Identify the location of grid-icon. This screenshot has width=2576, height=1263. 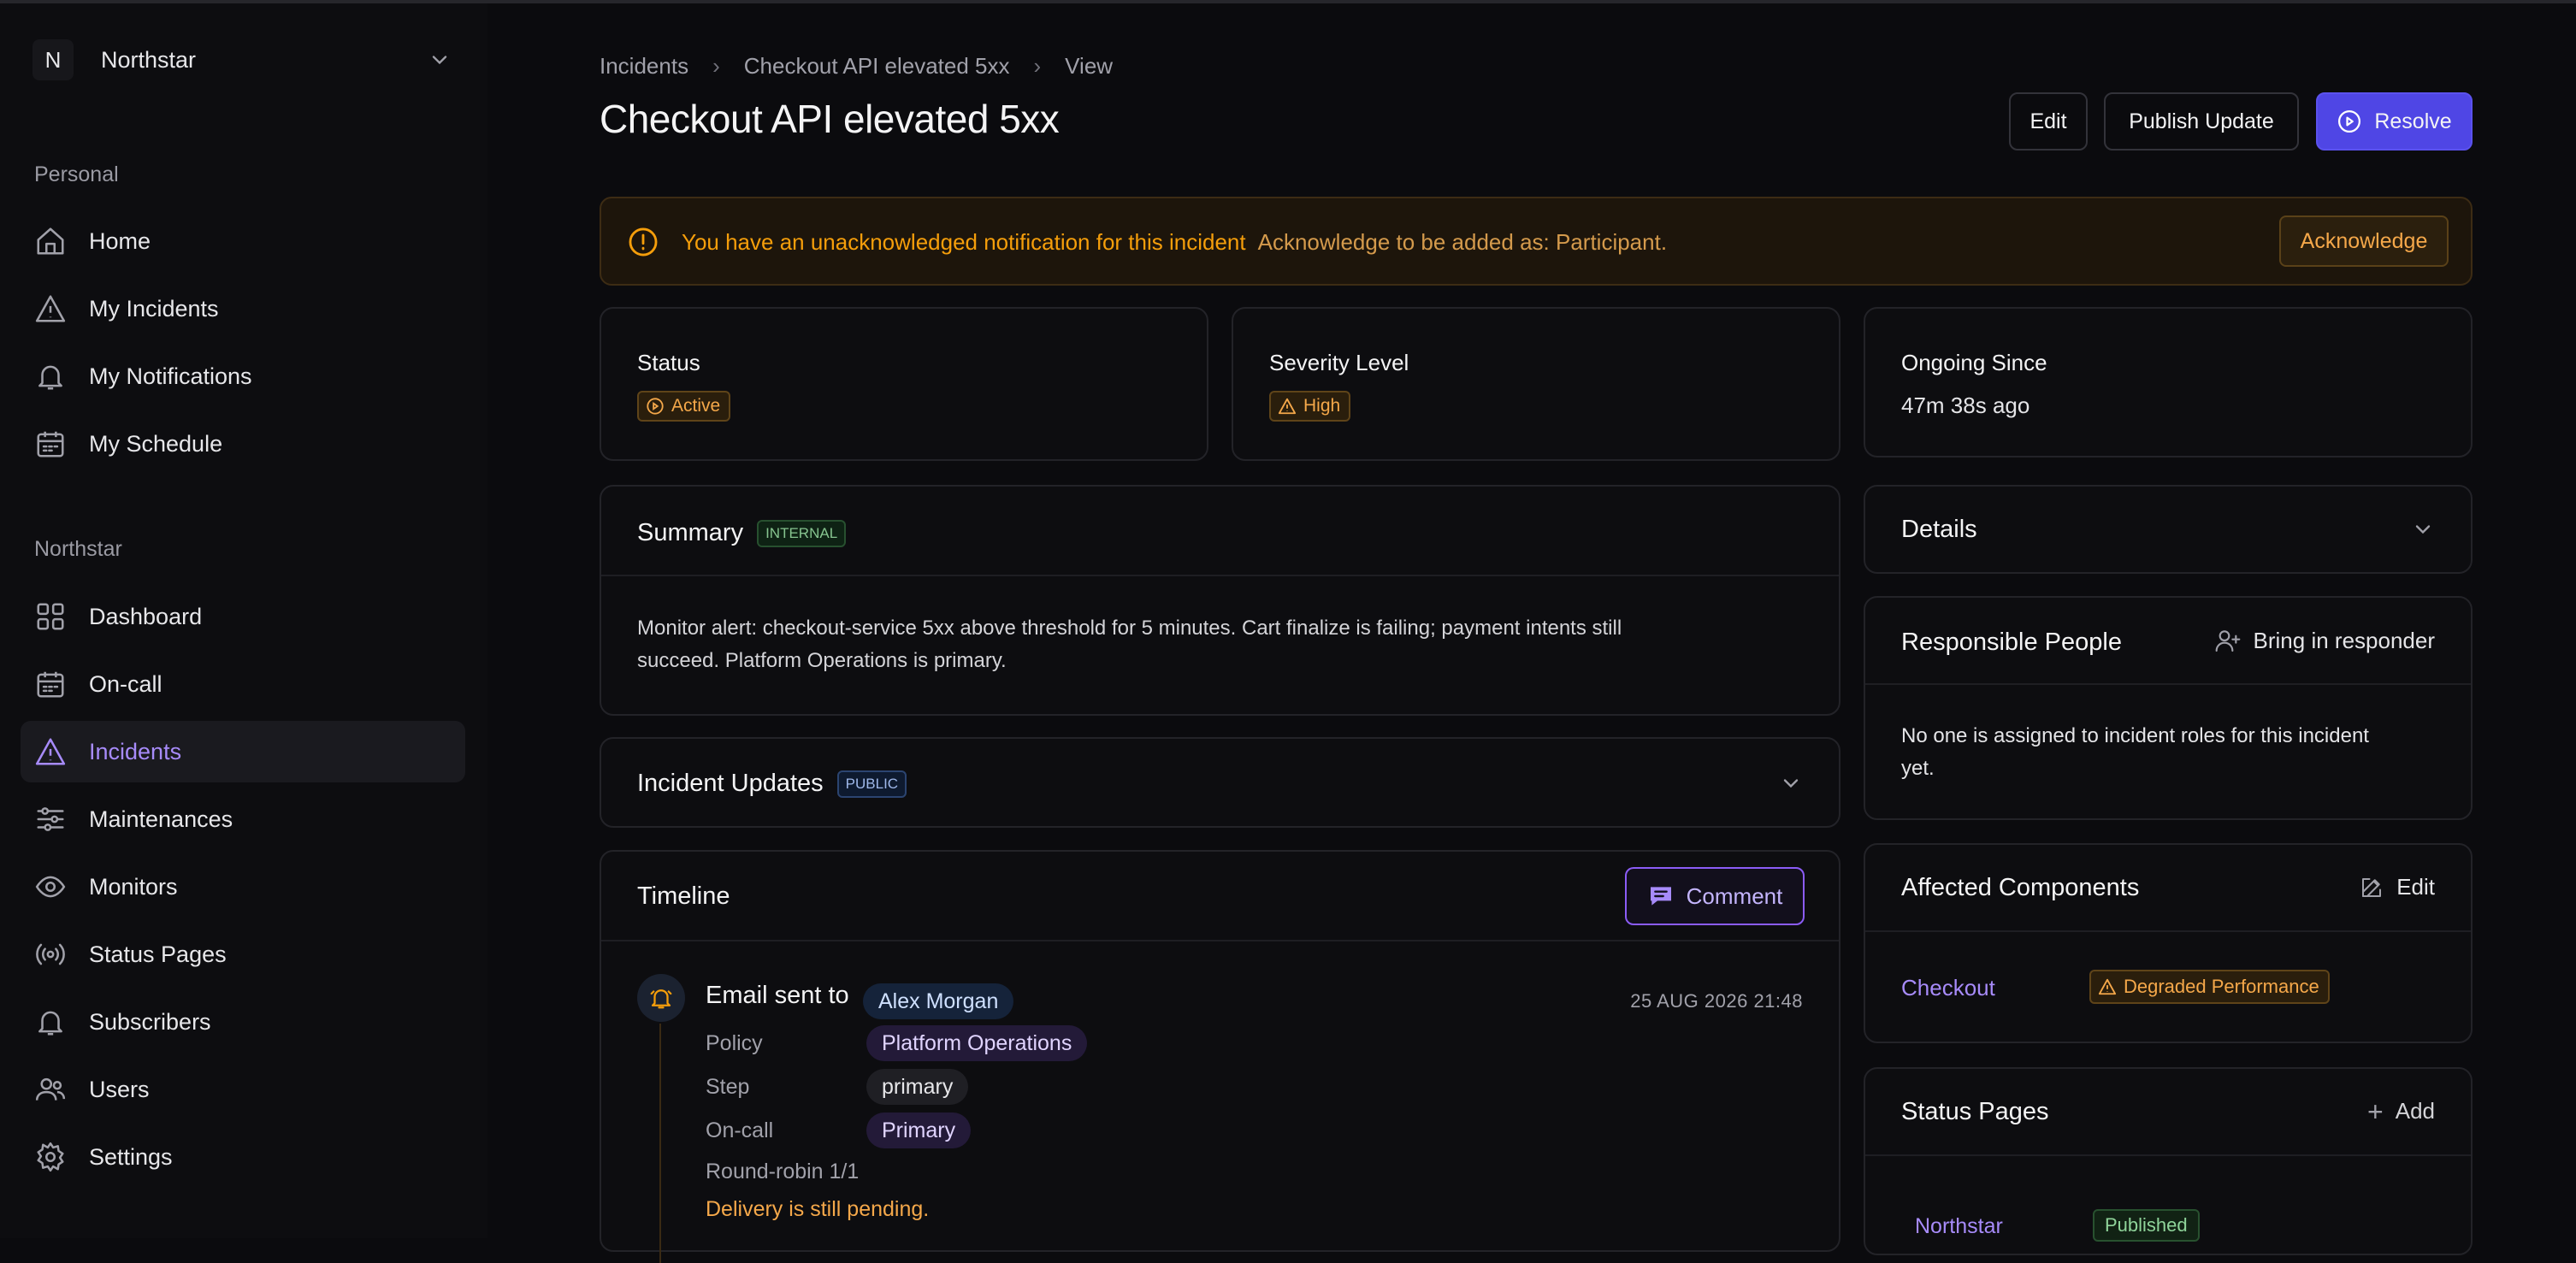
(50, 616).